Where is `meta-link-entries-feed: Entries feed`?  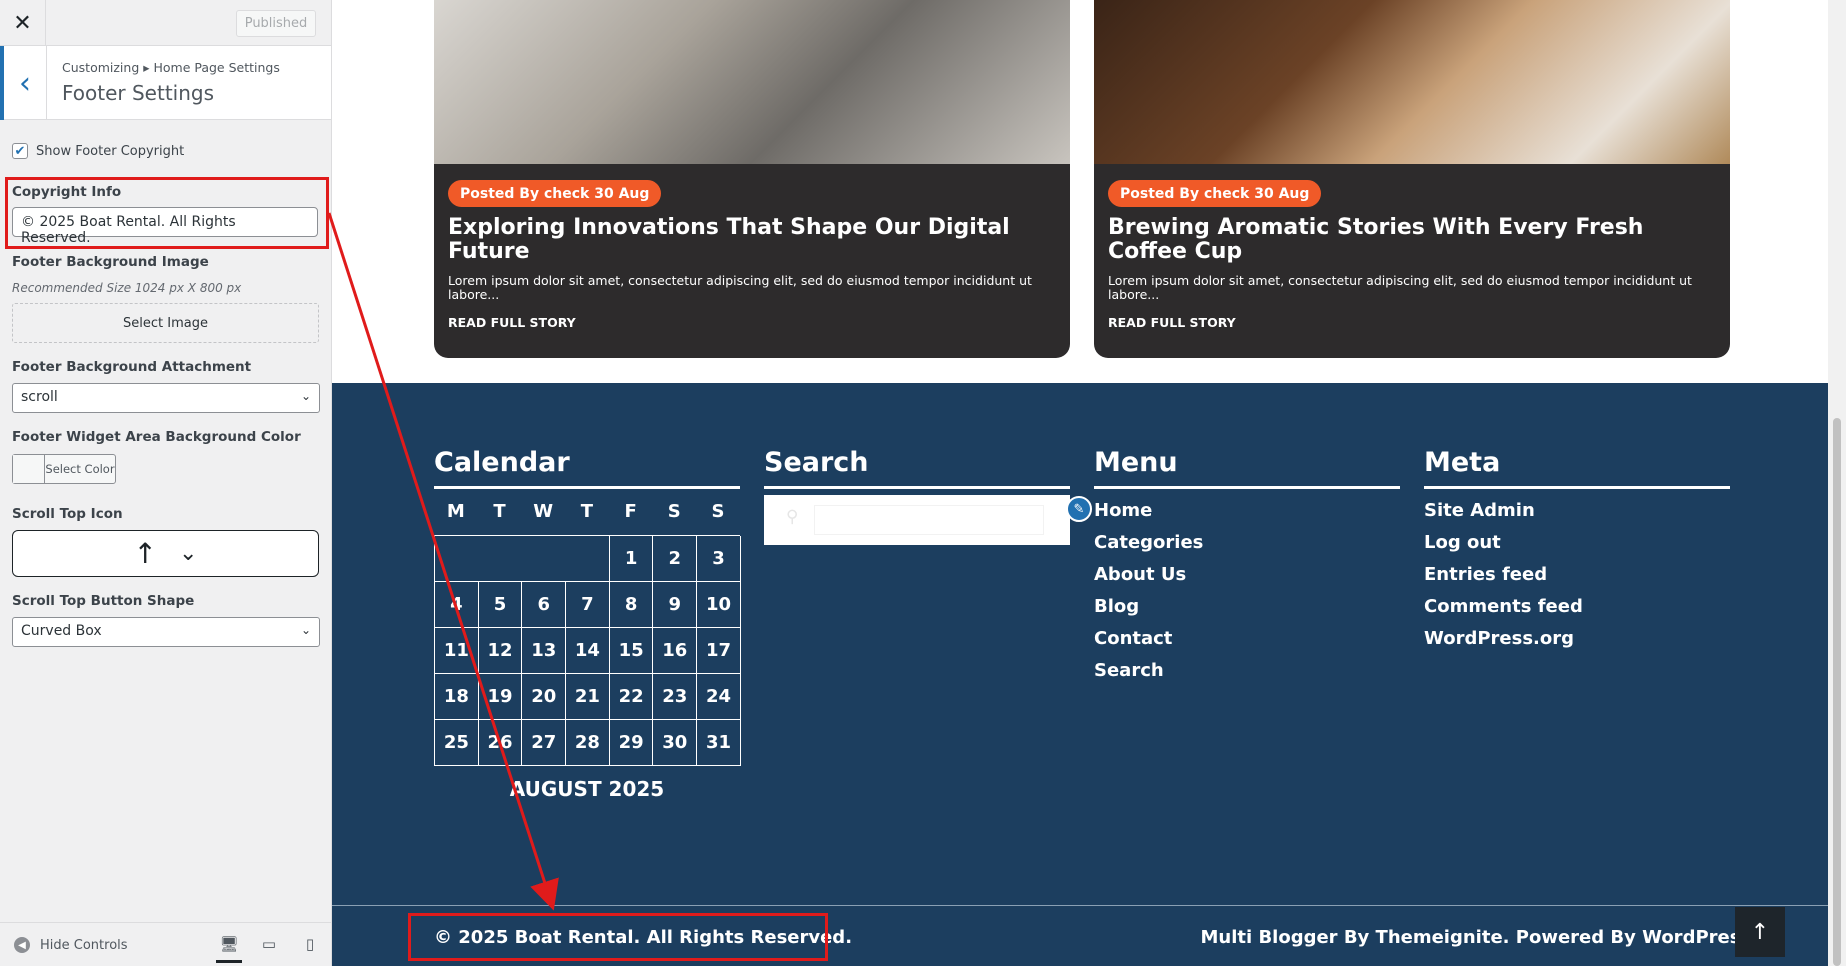 meta-link-entries-feed: Entries feed is located at coordinates (1503, 575).